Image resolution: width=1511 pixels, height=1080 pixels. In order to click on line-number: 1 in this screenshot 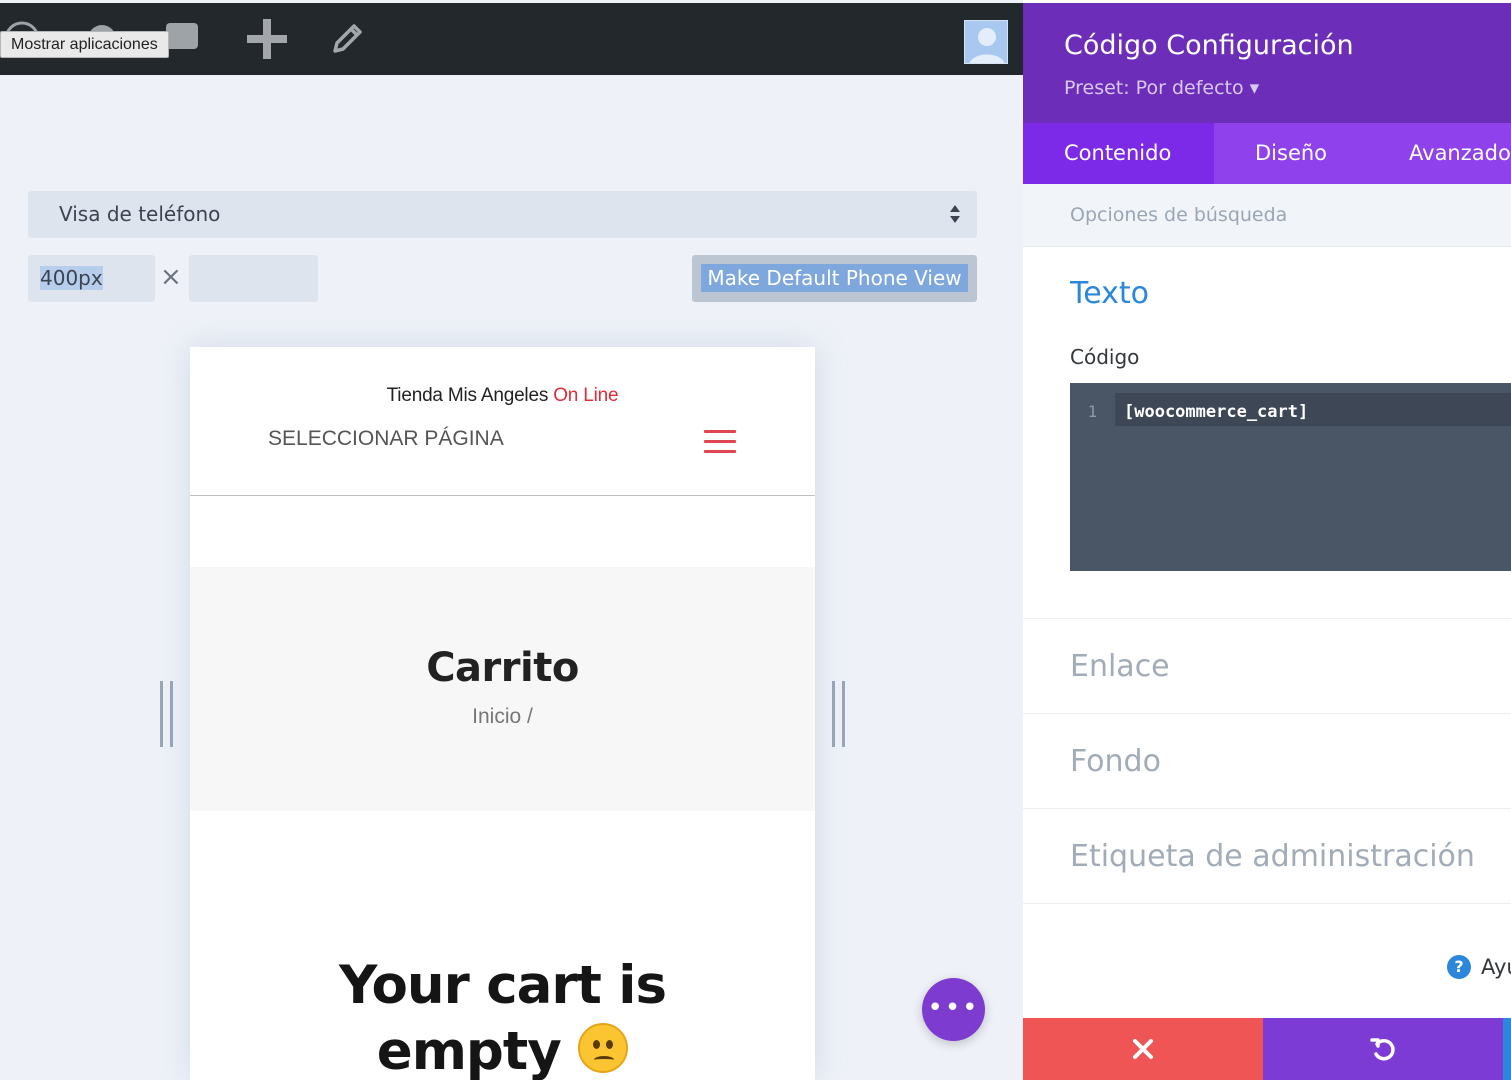, I will do `click(1092, 477)`.